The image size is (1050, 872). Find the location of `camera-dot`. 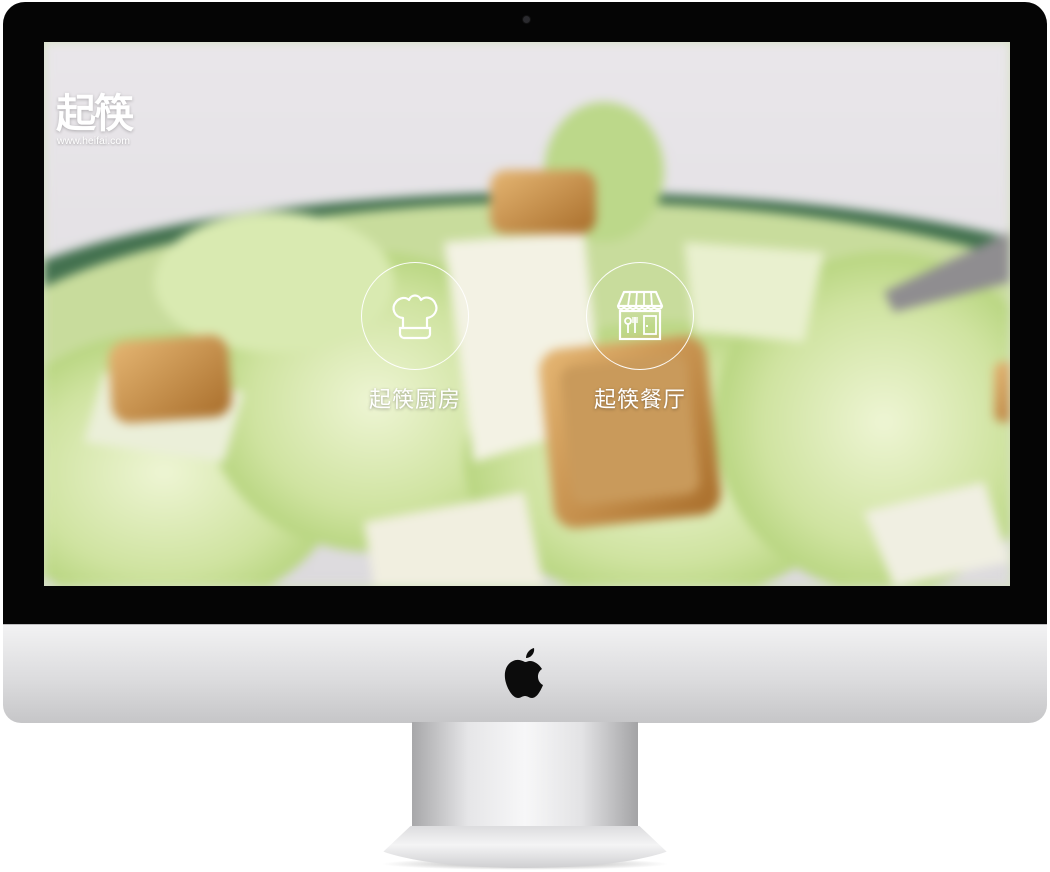

camera-dot is located at coordinates (526, 19).